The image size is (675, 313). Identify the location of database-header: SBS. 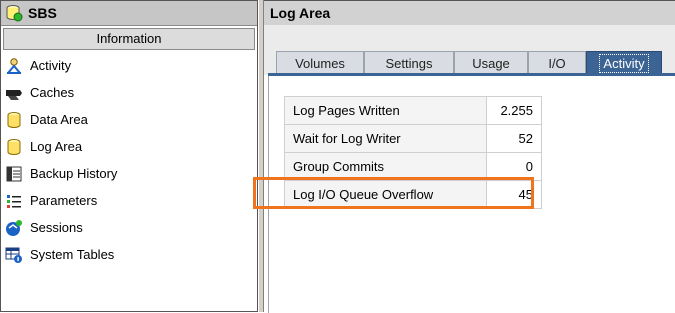
(129, 13).